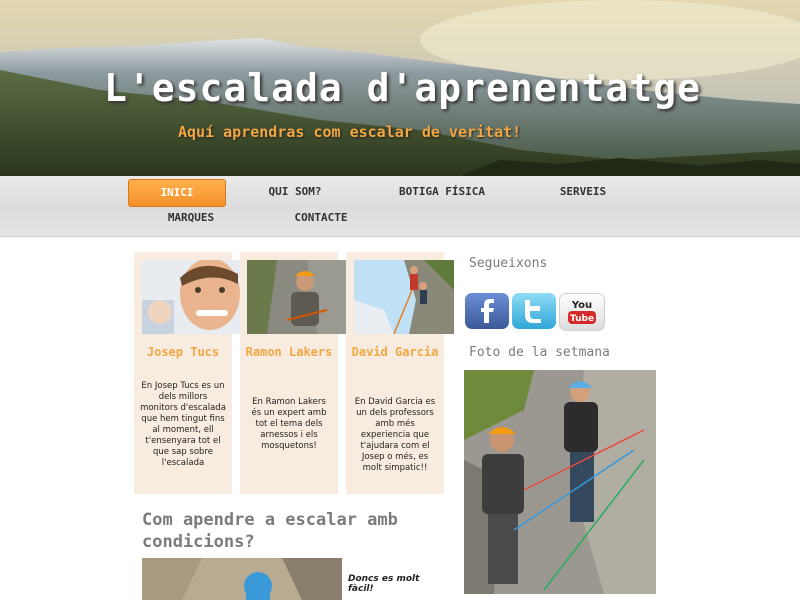  What do you see at coordinates (192, 297) in the screenshot?
I see `josep-photo` at bounding box center [192, 297].